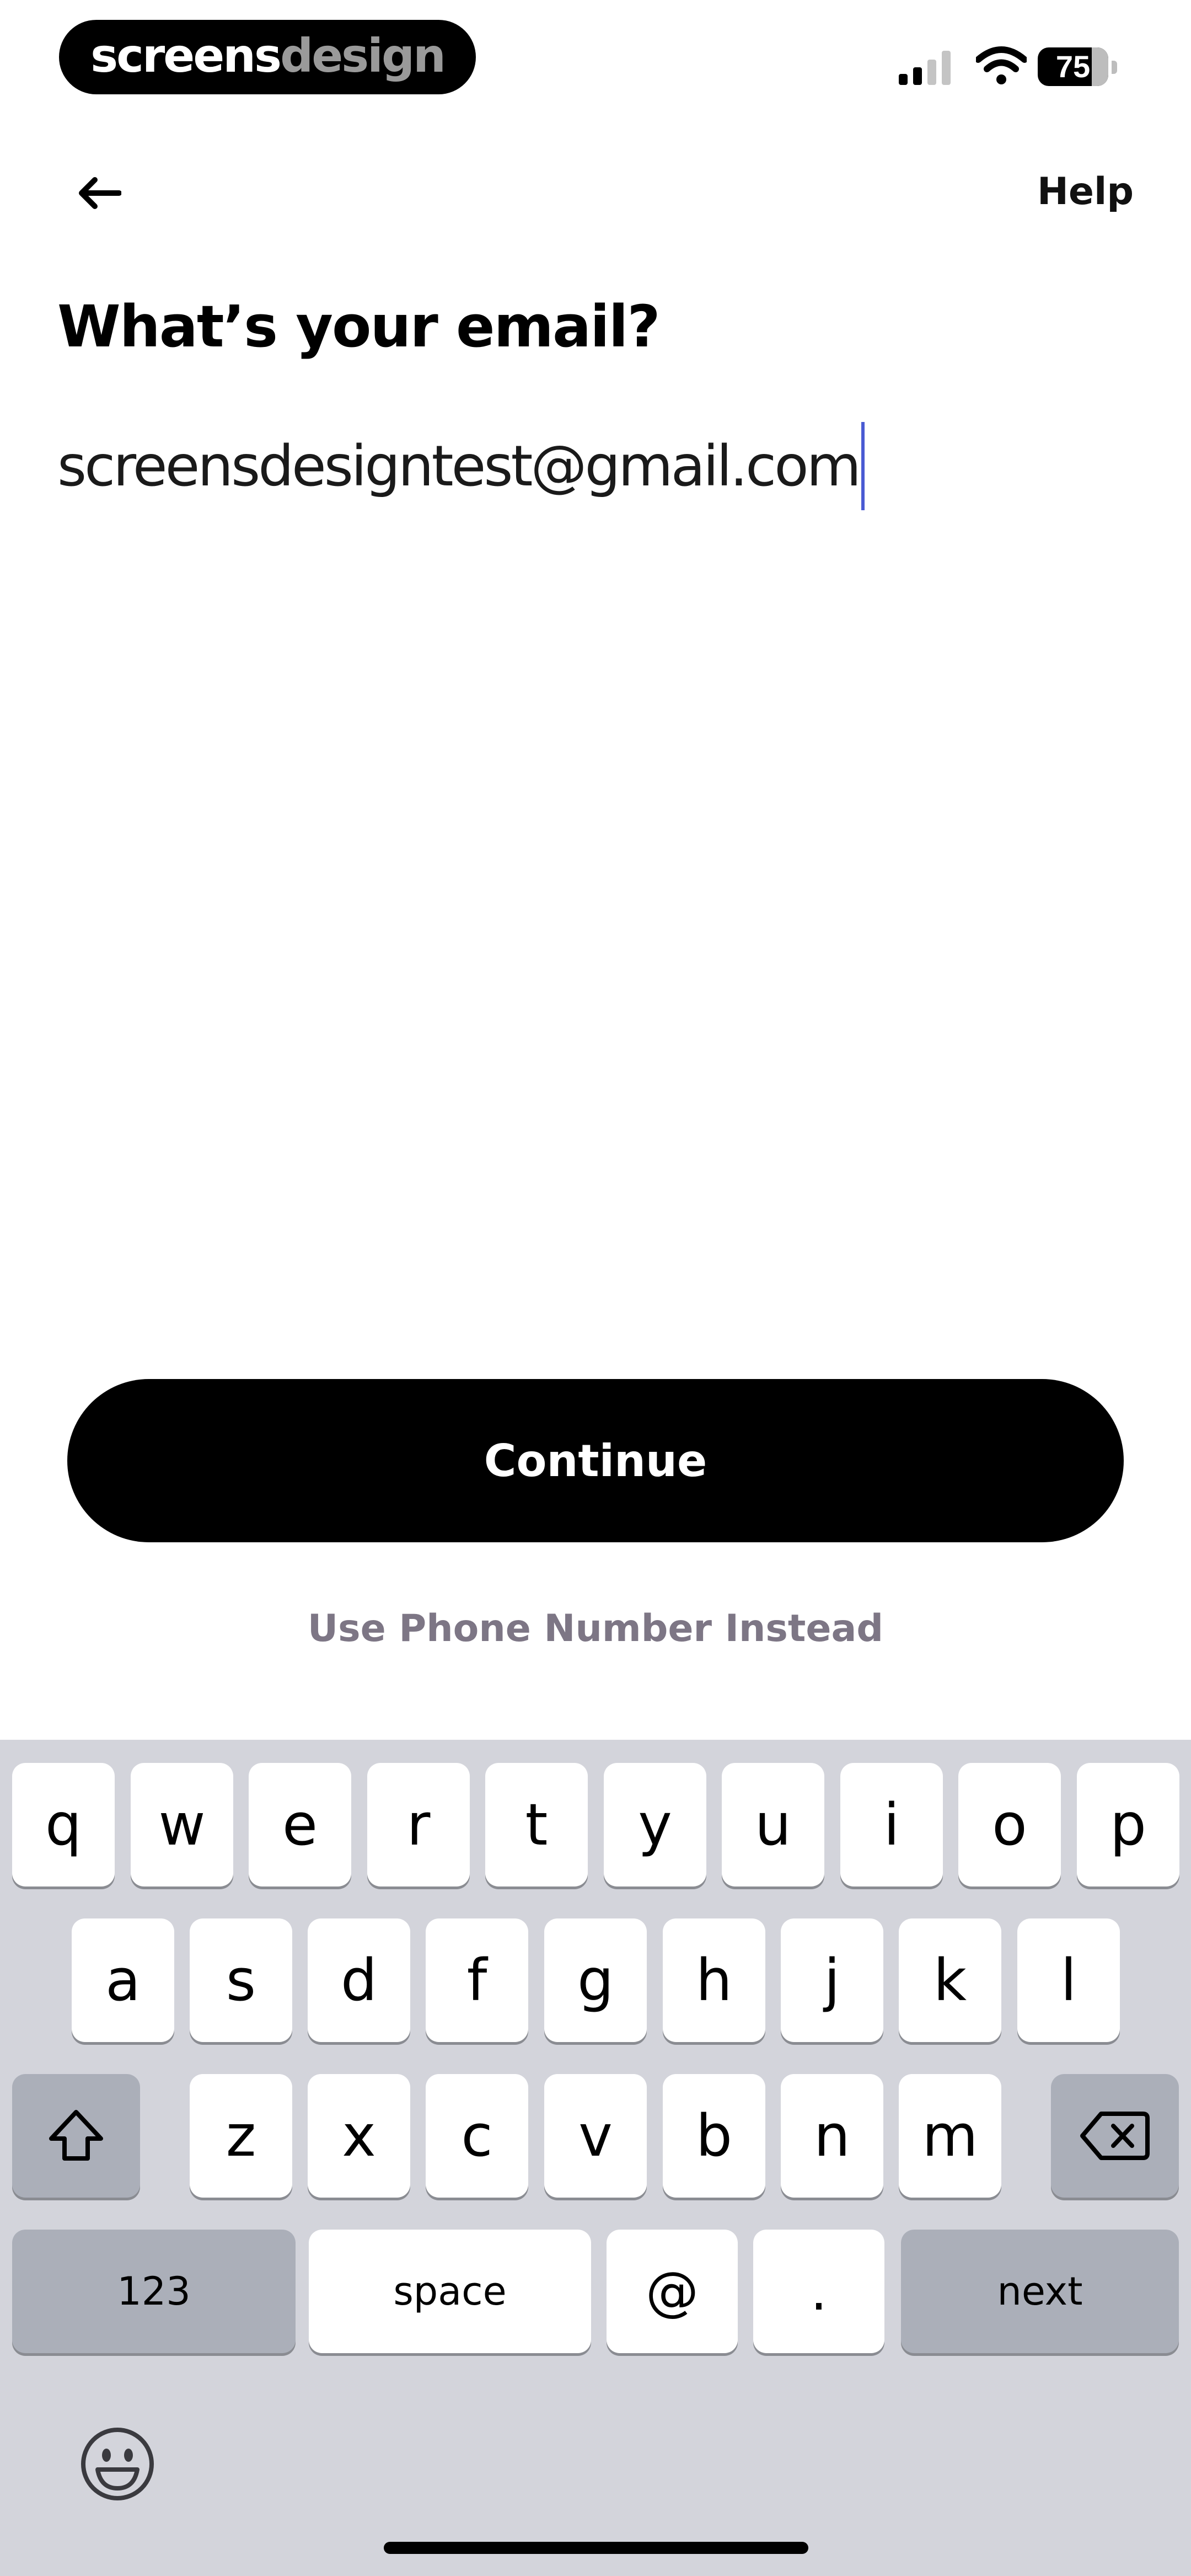 Image resolution: width=1191 pixels, height=2576 pixels. I want to click on numbers-key: 123, so click(154, 2291).